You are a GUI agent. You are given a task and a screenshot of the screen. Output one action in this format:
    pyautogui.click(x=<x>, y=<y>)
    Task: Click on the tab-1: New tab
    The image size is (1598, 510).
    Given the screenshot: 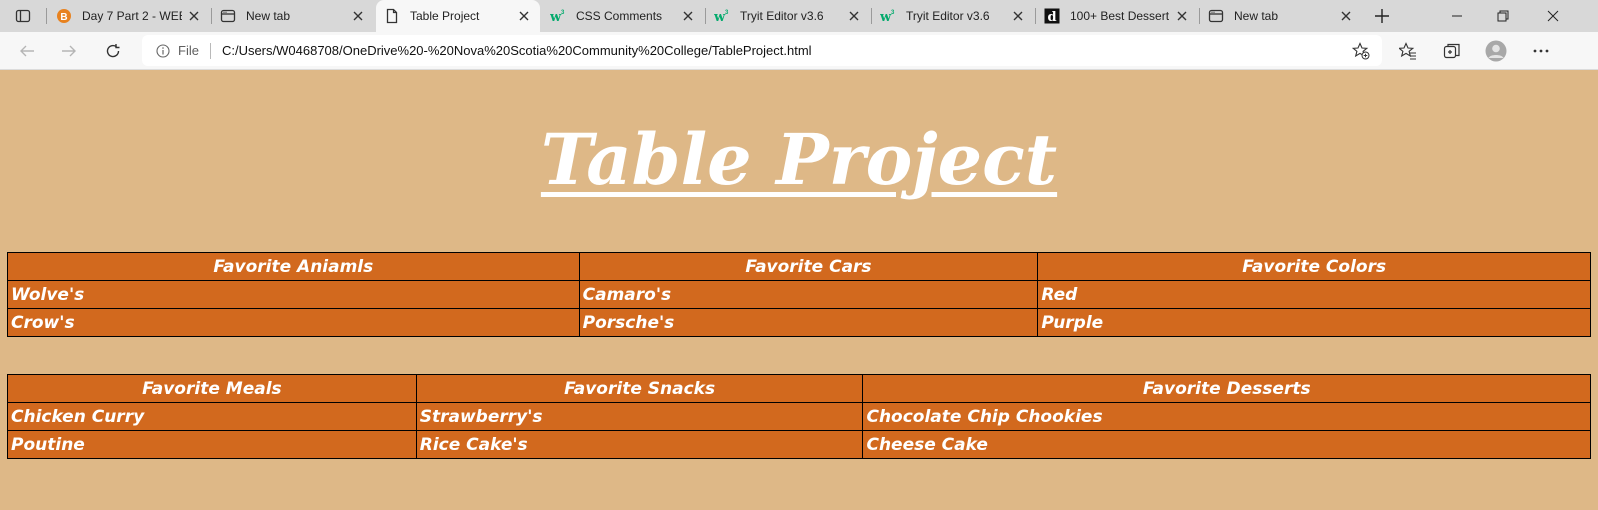 What is the action you would take?
    pyautogui.click(x=293, y=16)
    